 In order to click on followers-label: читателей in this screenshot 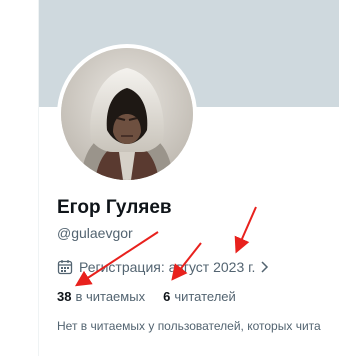, I will do `click(205, 296)`.